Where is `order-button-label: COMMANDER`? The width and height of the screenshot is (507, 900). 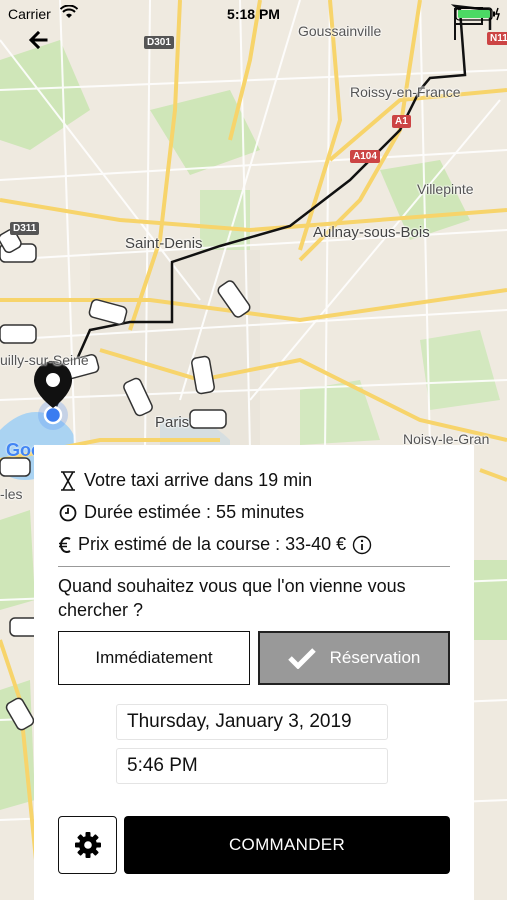 order-button-label: COMMANDER is located at coordinates (287, 844).